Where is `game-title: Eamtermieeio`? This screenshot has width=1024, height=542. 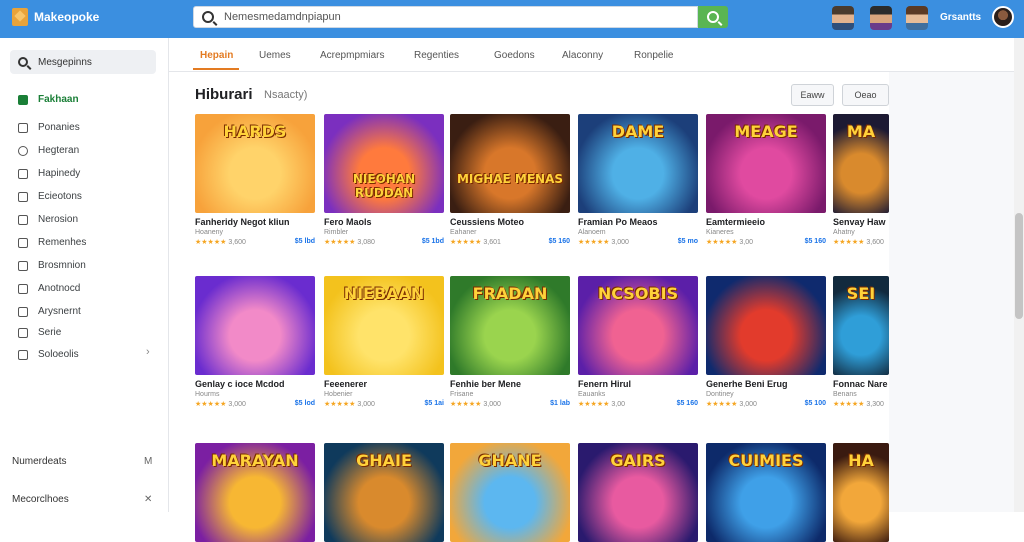 game-title: Eamtermieeio is located at coordinates (766, 222).